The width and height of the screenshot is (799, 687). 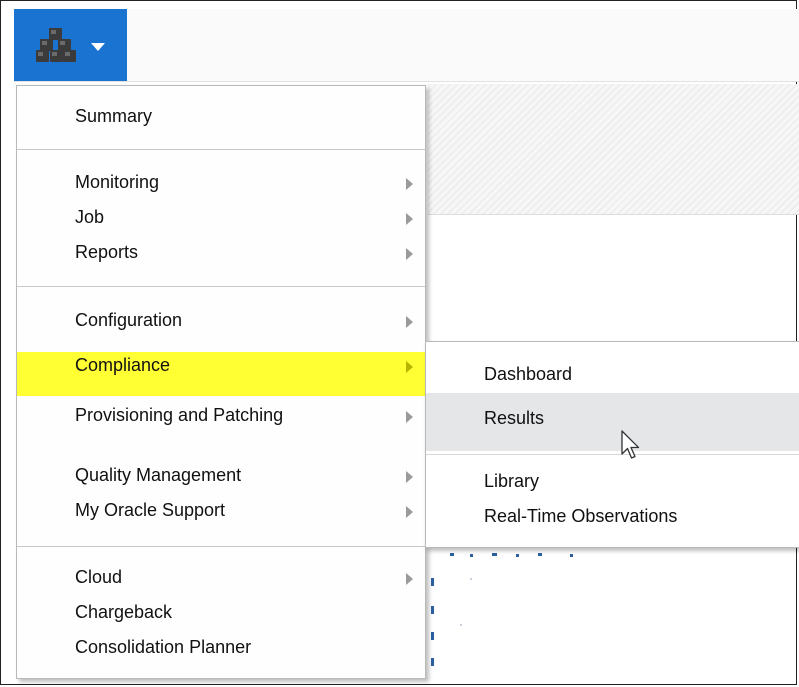 I want to click on menu-item-cloud: Cloud, so click(x=221, y=578).